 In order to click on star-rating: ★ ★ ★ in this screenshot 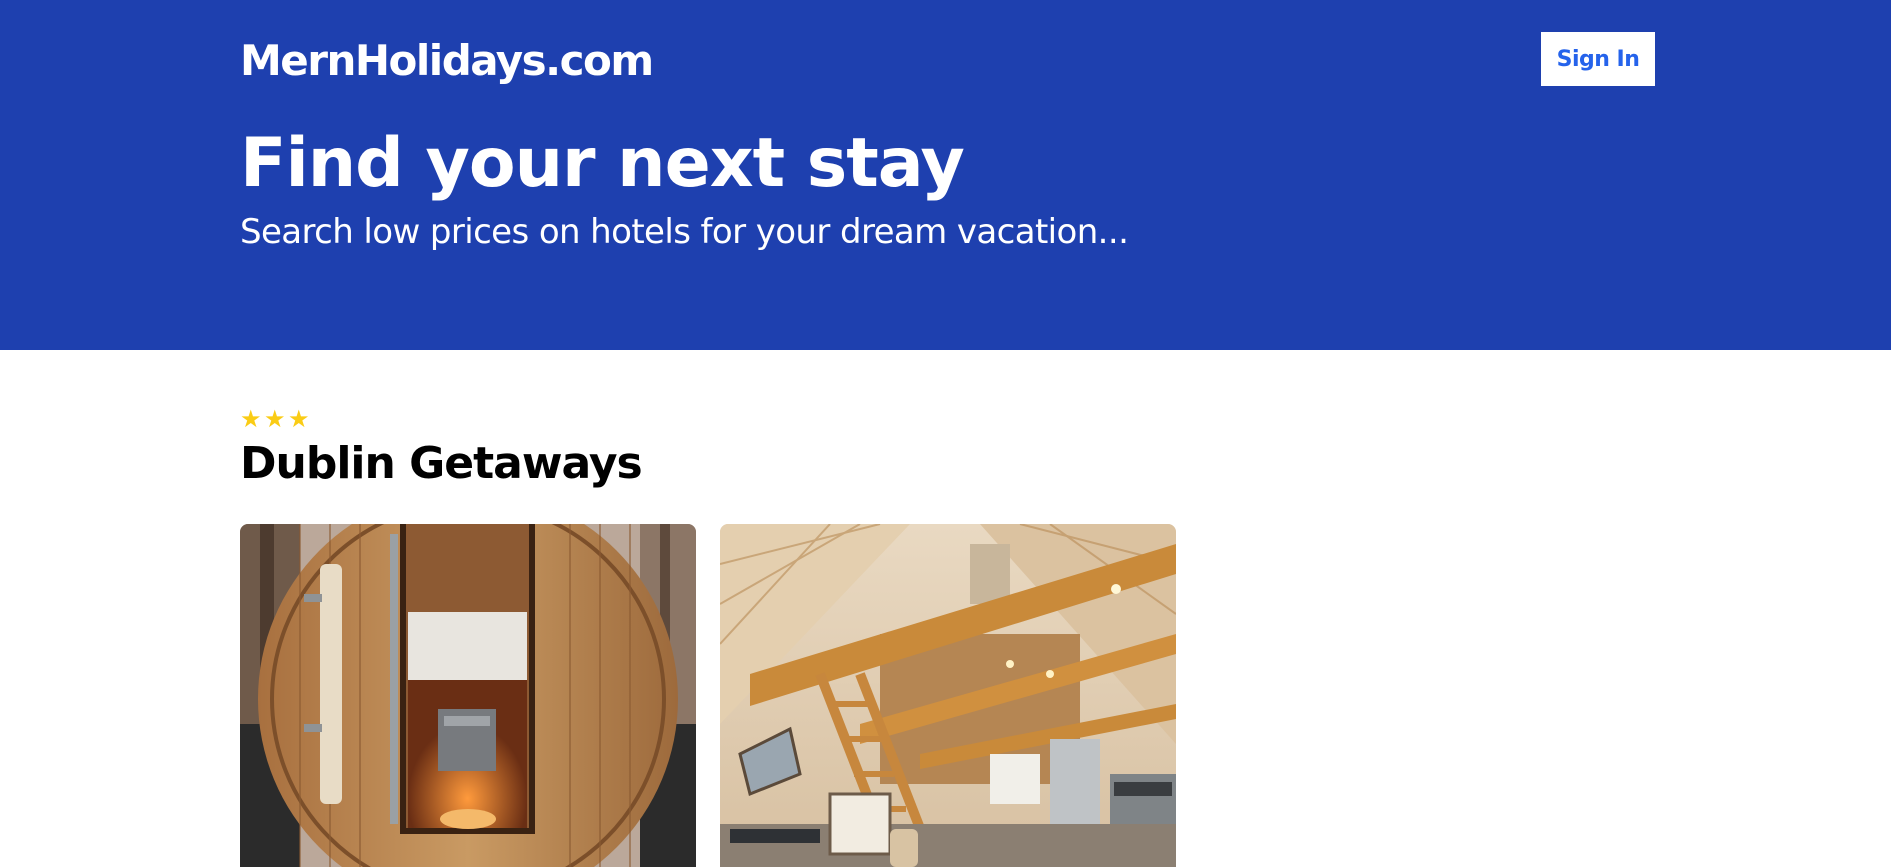, I will do `click(275, 419)`.